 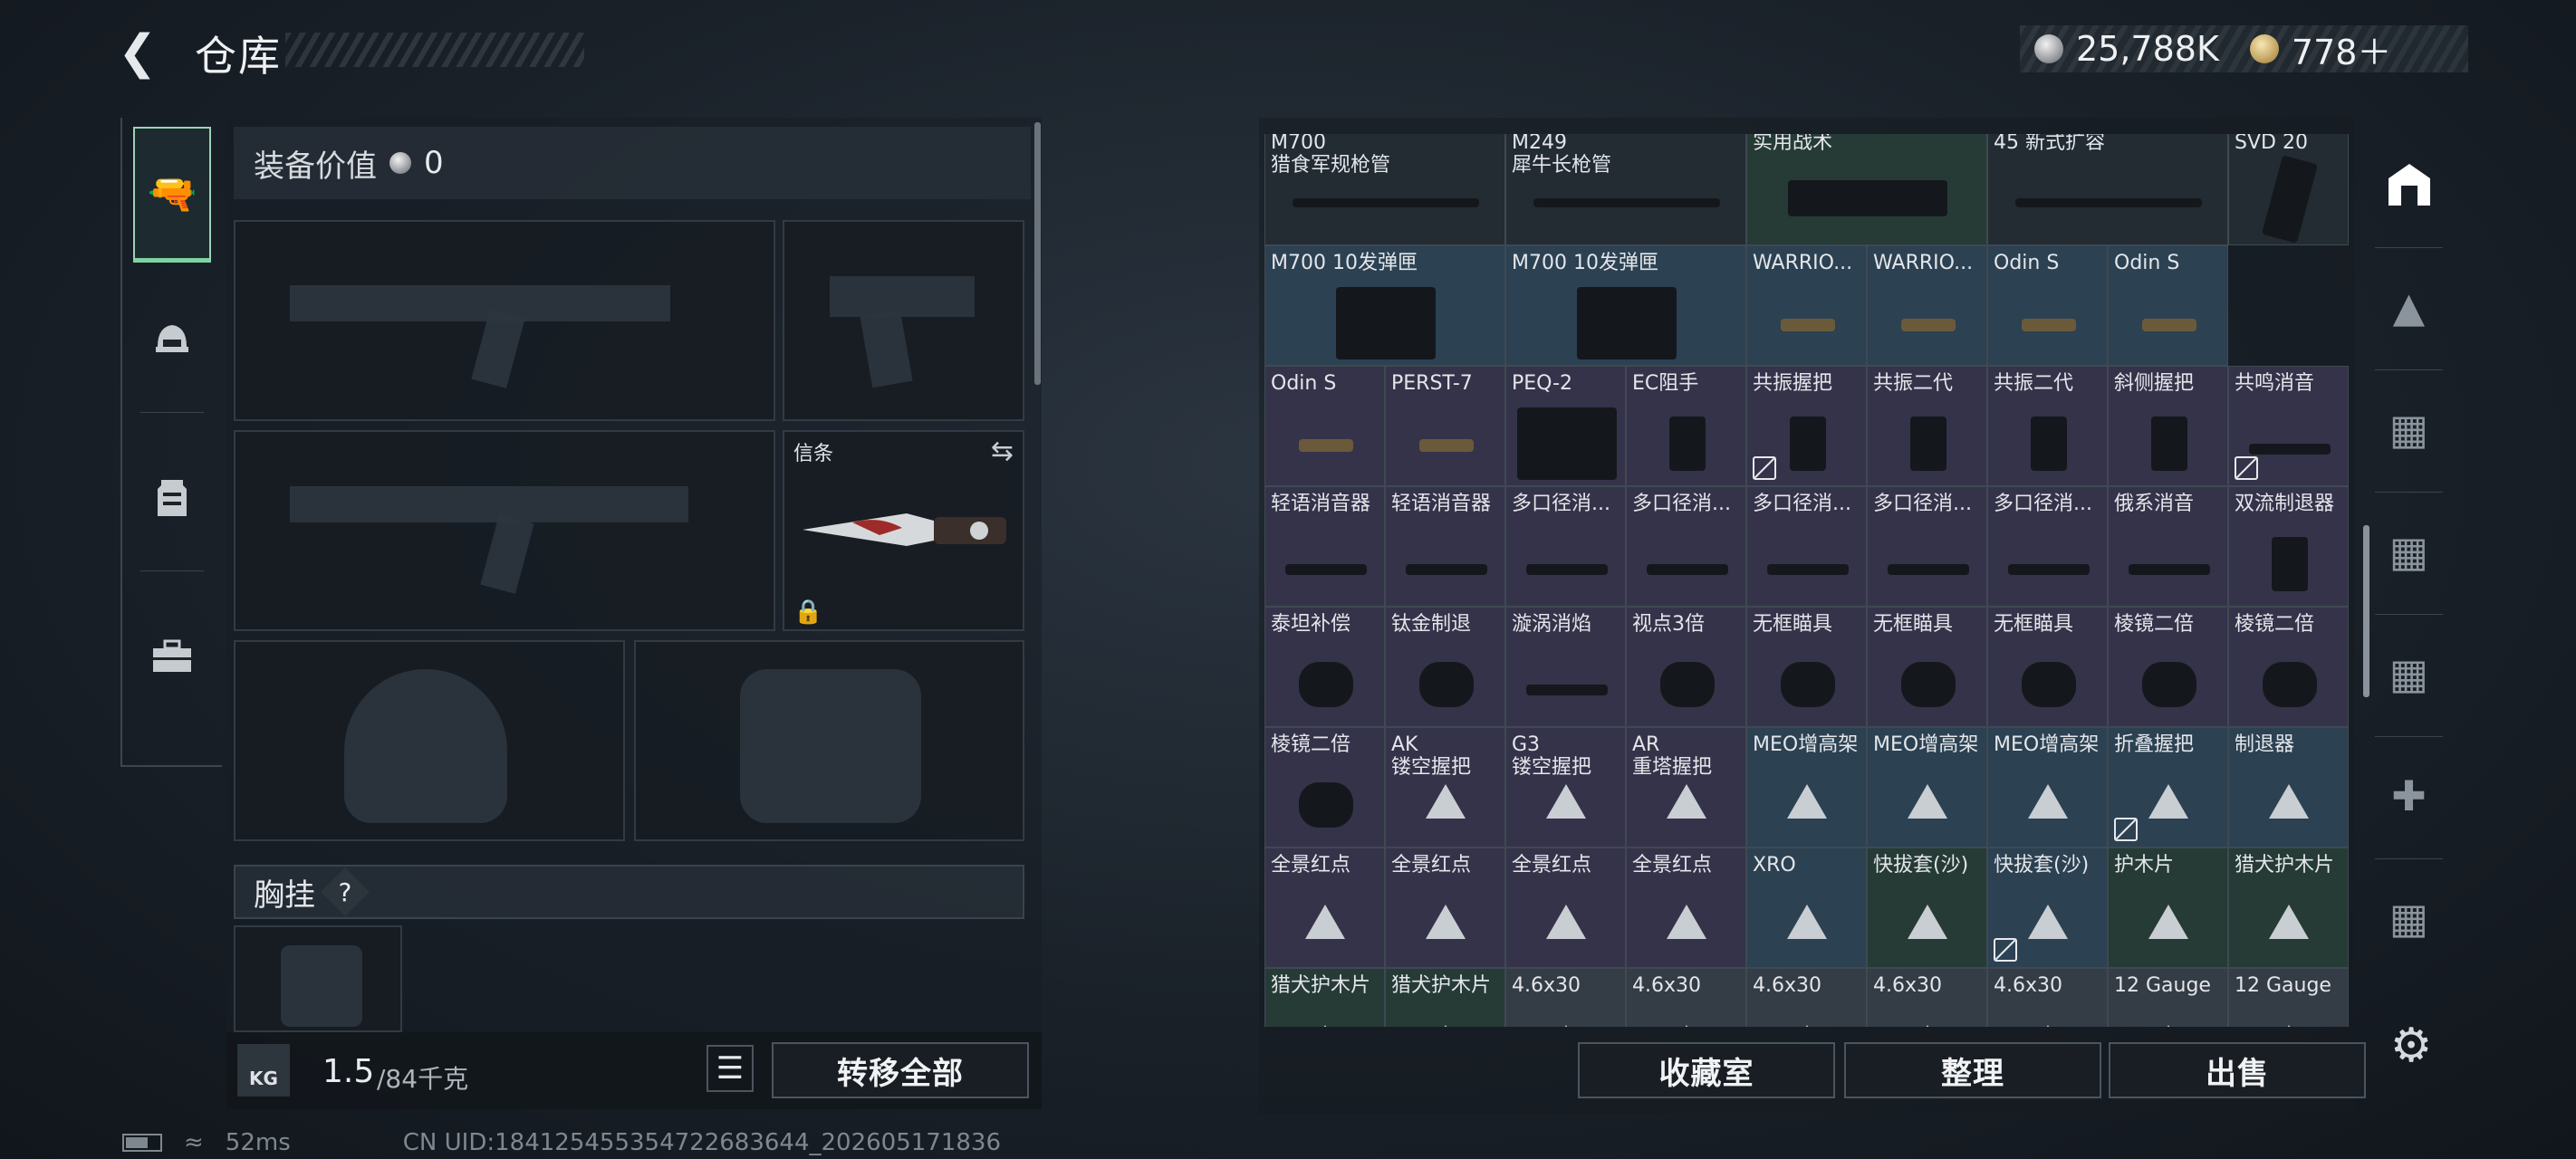 What do you see at coordinates (2411, 1046) in the screenshot?
I see `settings-gear-icon: ⚙` at bounding box center [2411, 1046].